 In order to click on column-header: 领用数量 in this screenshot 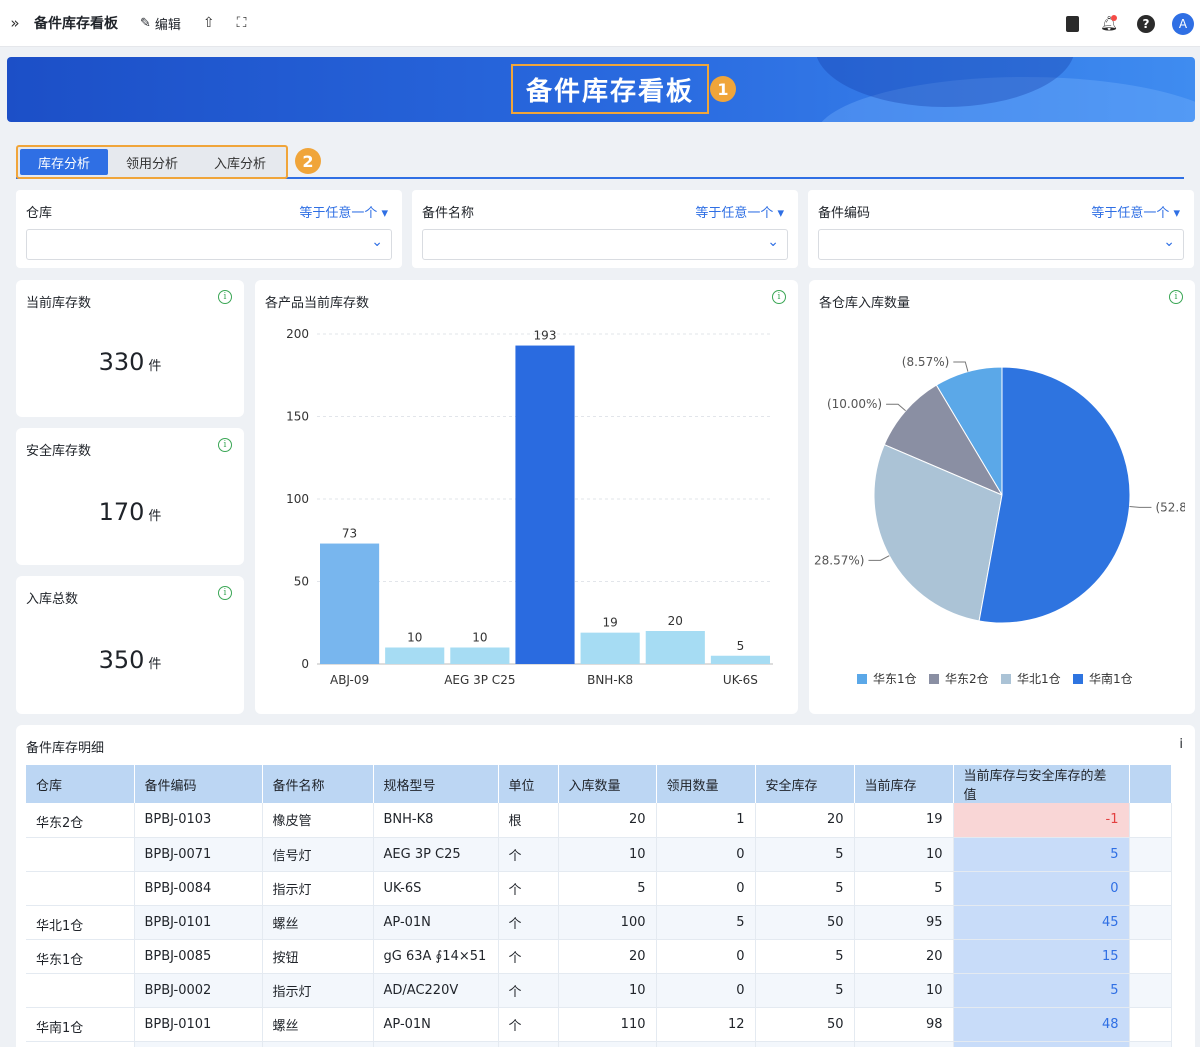, I will do `click(706, 784)`.